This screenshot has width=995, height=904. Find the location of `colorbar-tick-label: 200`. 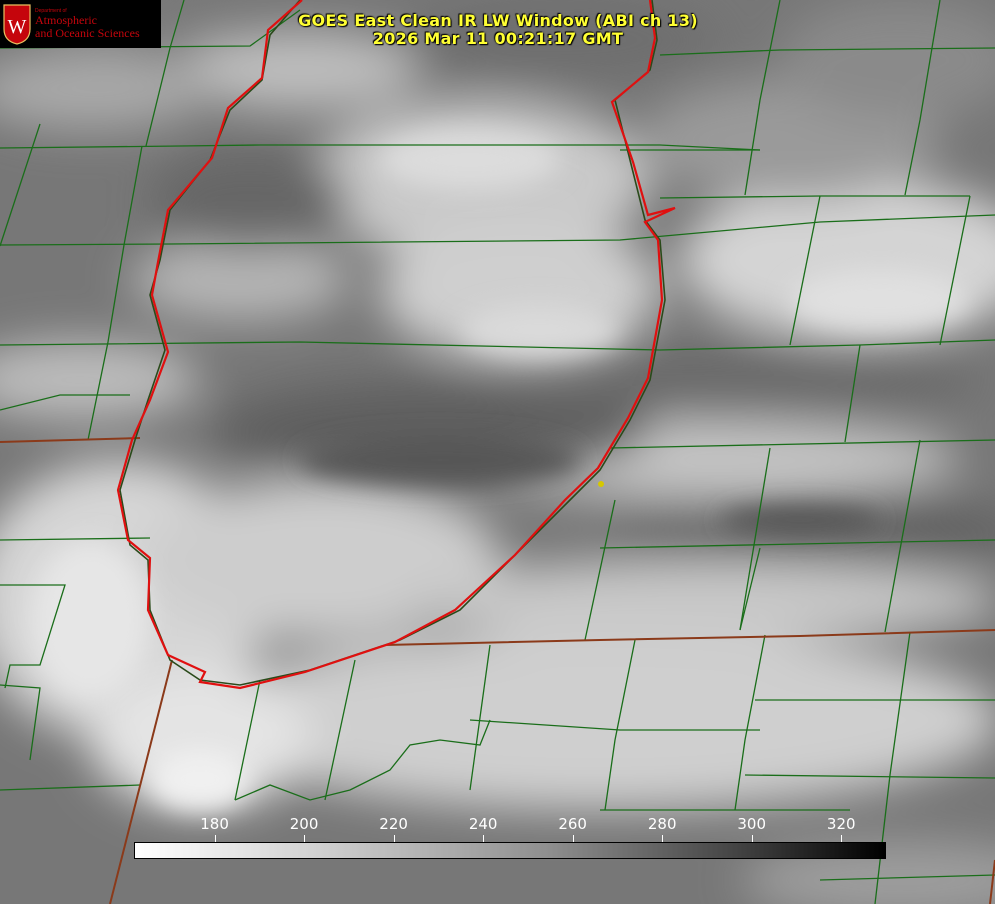

colorbar-tick-label: 200 is located at coordinates (304, 824).